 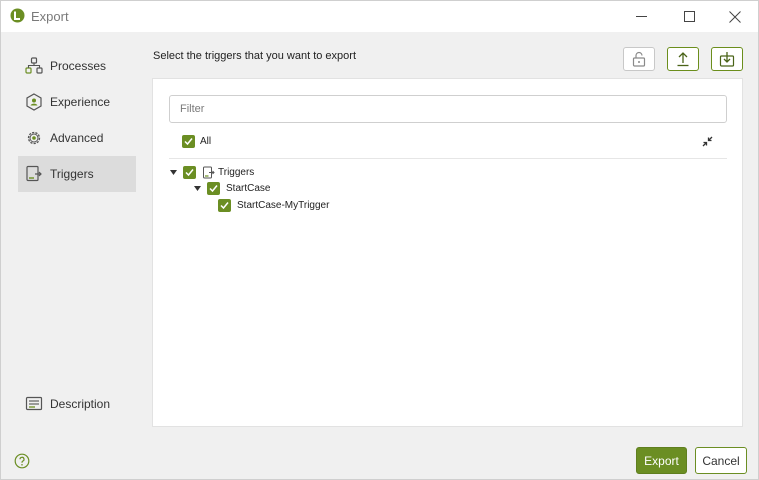 I want to click on window-title: Export, so click(x=50, y=16).